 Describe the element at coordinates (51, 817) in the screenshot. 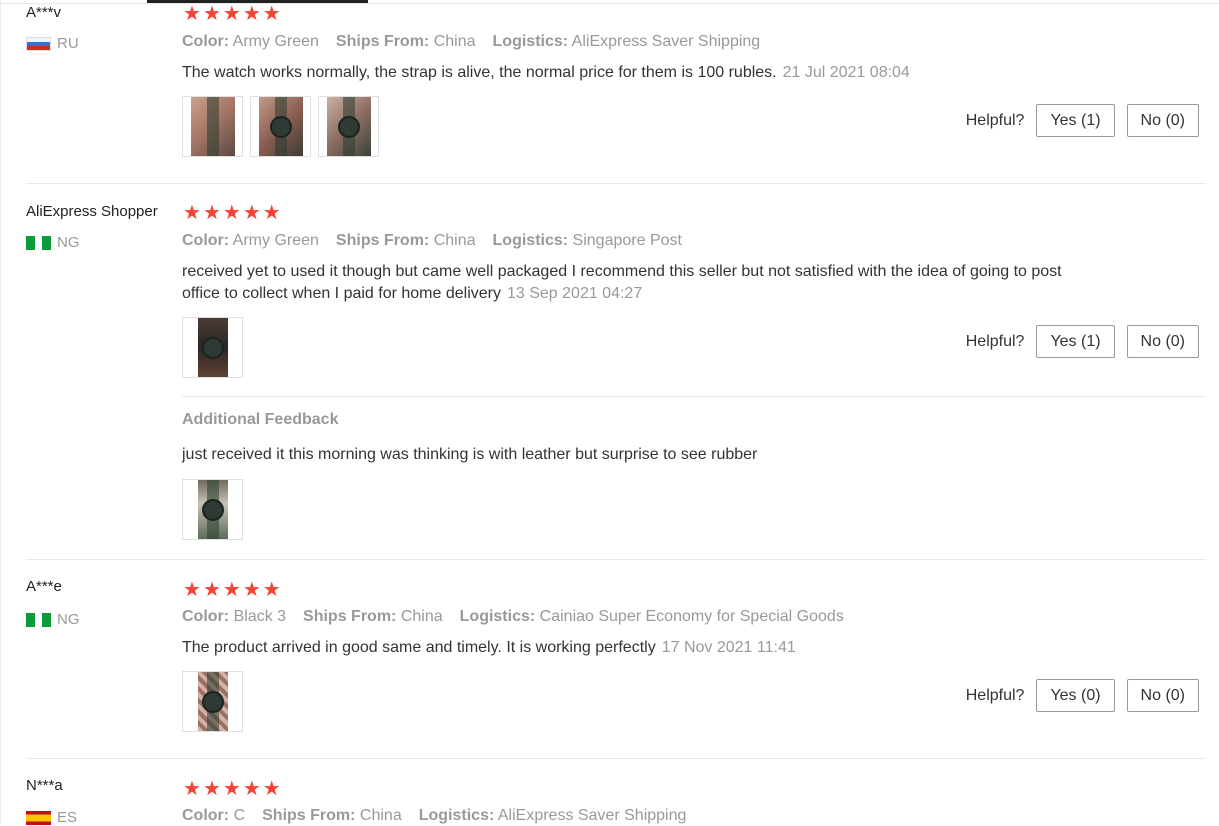

I see `reviewer-country: ES` at that location.